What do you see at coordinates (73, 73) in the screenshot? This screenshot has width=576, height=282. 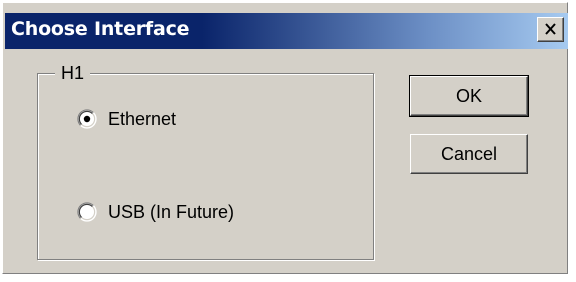 I see `groupbox-label: H1` at bounding box center [73, 73].